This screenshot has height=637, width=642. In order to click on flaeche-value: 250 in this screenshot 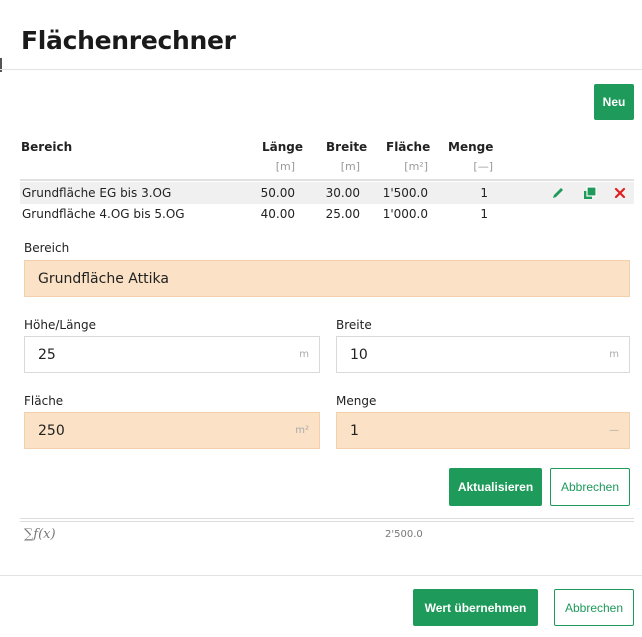, I will do `click(51, 431)`.